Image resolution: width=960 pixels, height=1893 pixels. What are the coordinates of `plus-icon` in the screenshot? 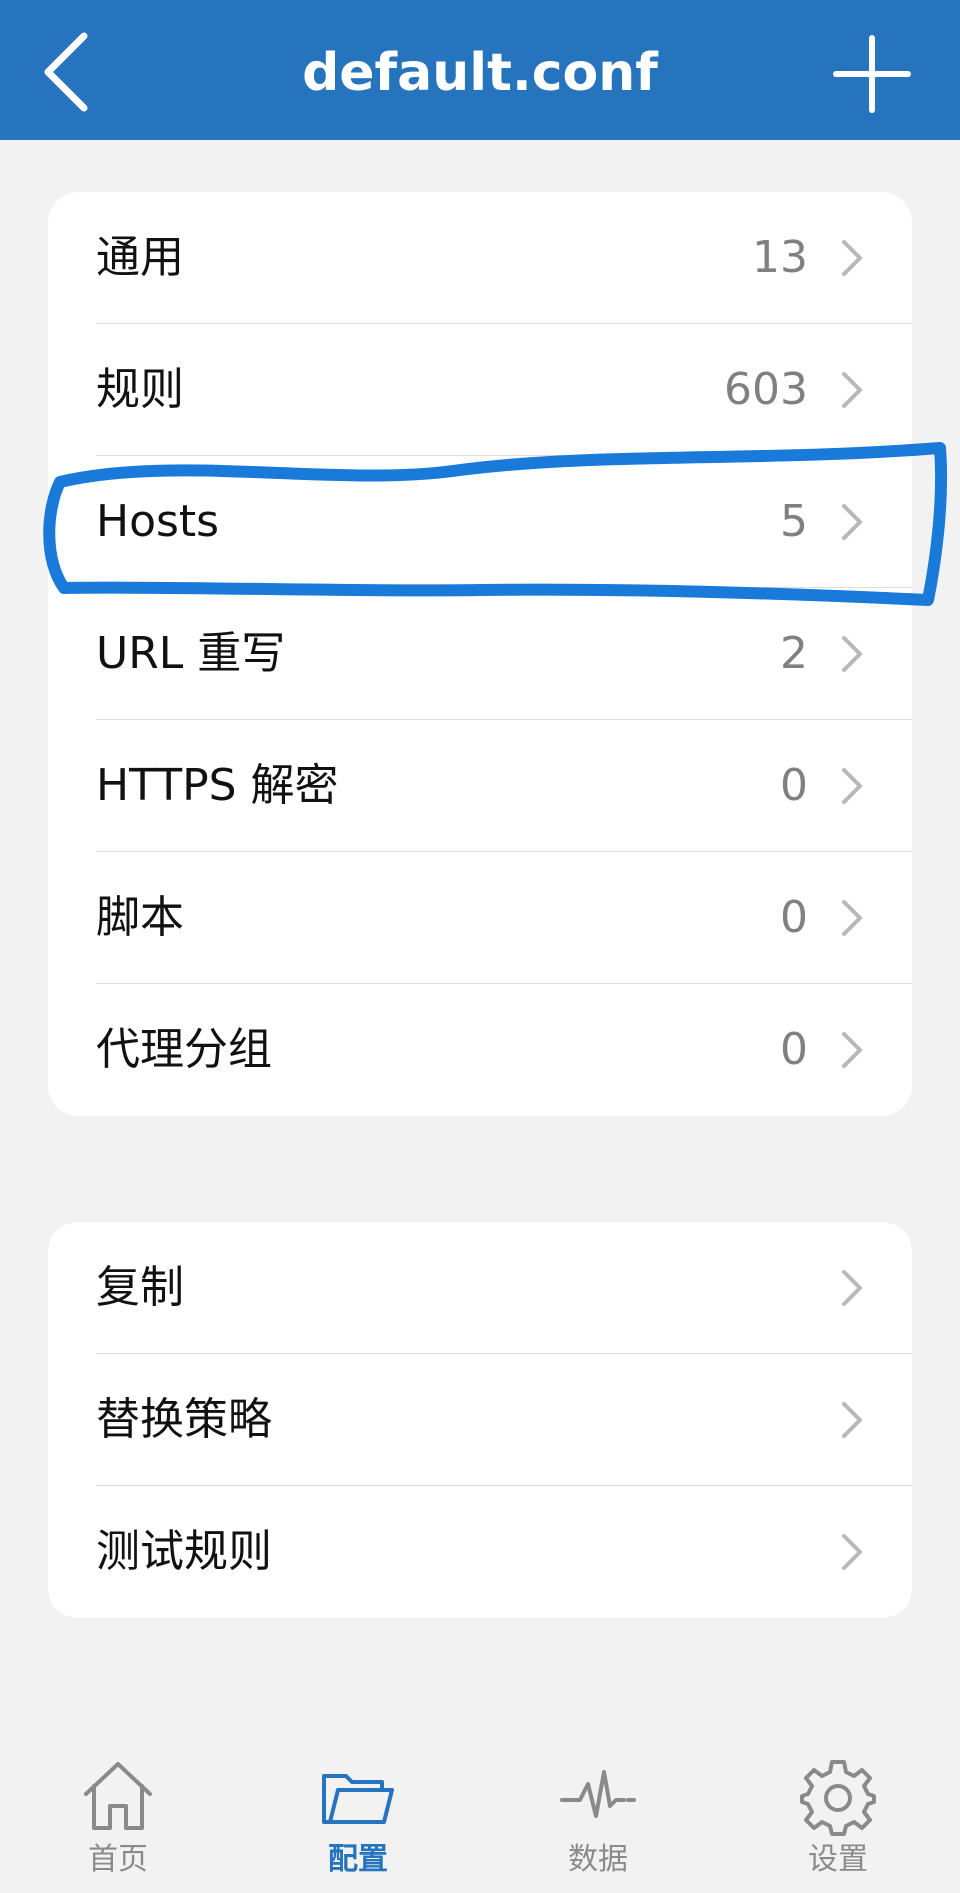 It's located at (872, 74).